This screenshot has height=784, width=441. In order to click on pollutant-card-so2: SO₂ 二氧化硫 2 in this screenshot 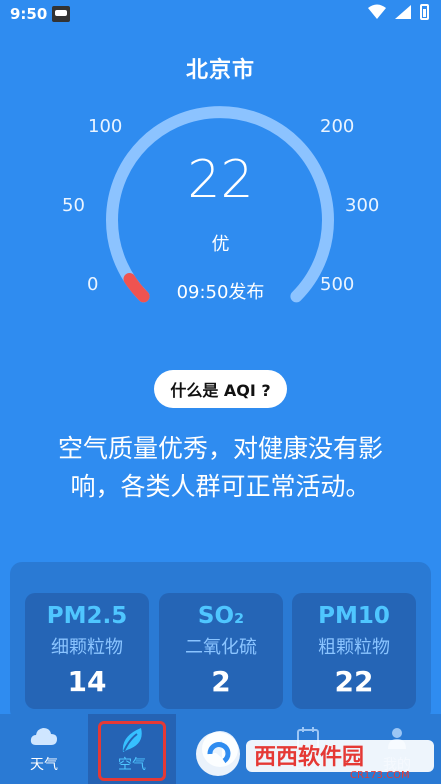, I will do `click(221, 651)`.